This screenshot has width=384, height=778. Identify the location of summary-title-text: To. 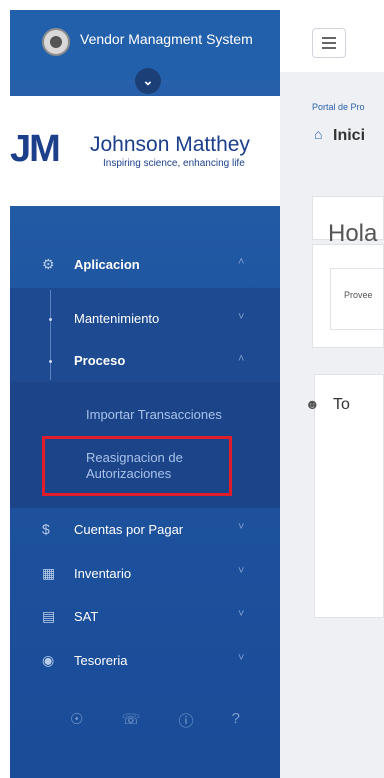
(341, 404).